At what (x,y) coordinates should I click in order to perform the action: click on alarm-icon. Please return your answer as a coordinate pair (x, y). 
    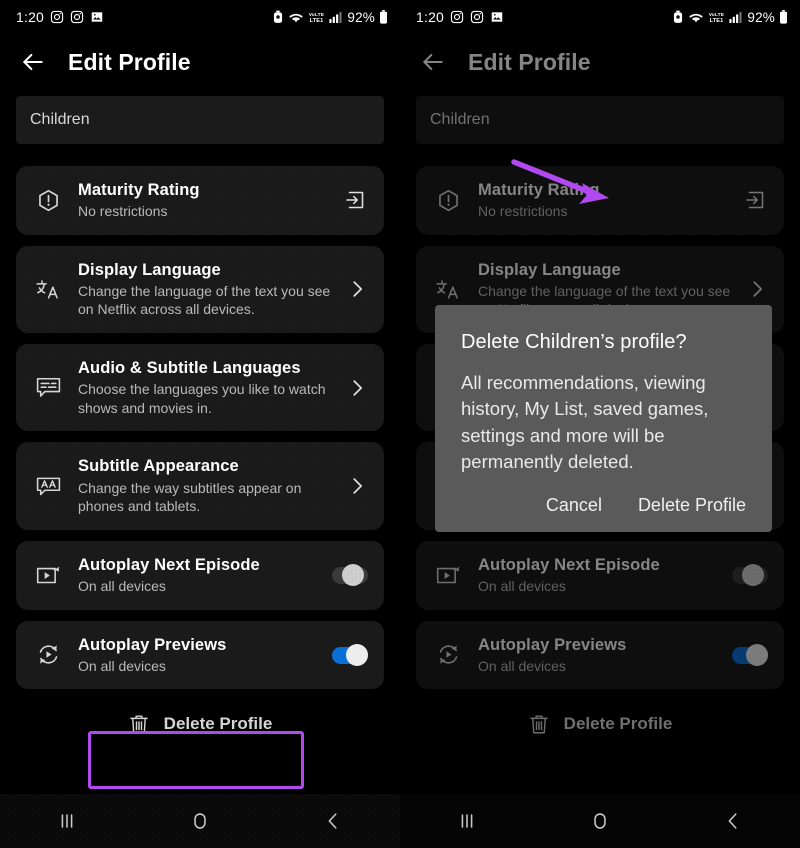
    Looking at the image, I should click on (278, 17).